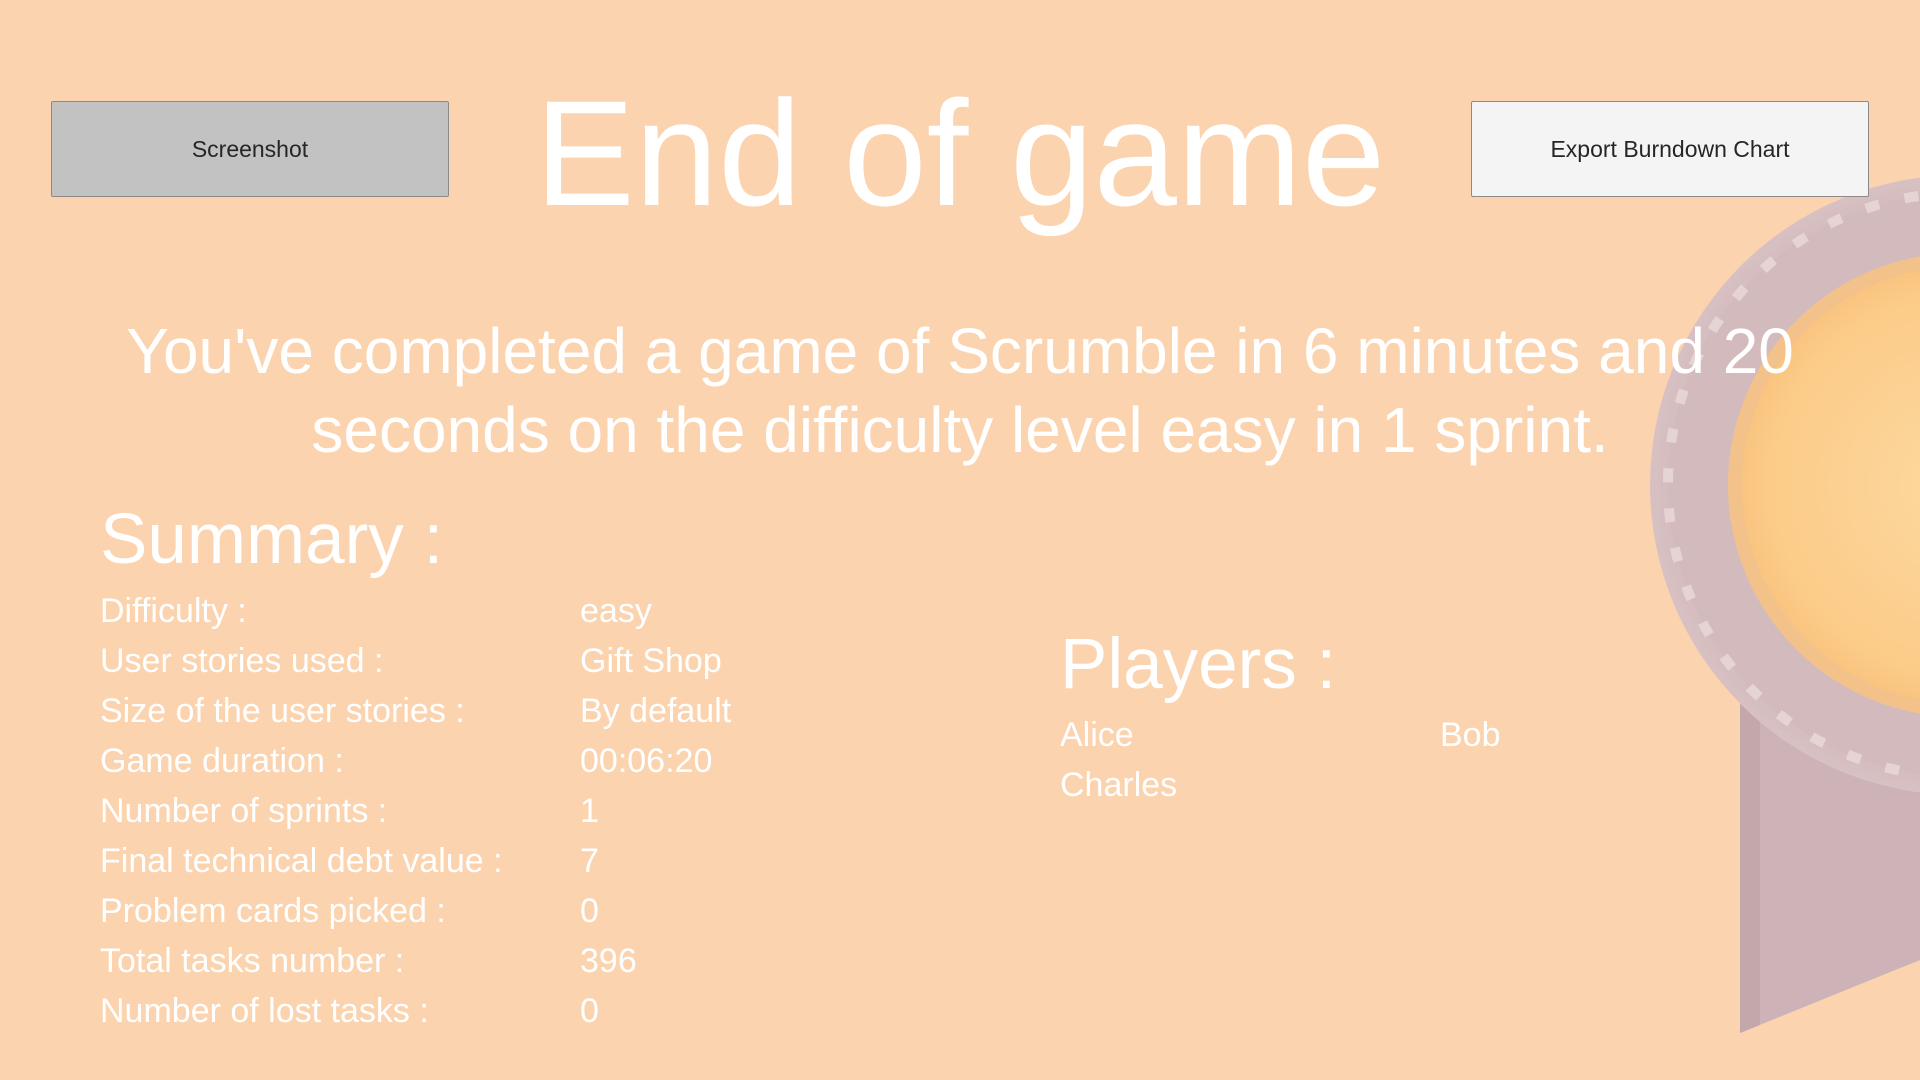 Image resolution: width=1920 pixels, height=1080 pixels. Describe the element at coordinates (1119, 785) in the screenshot. I see `player-name: Charles` at that location.